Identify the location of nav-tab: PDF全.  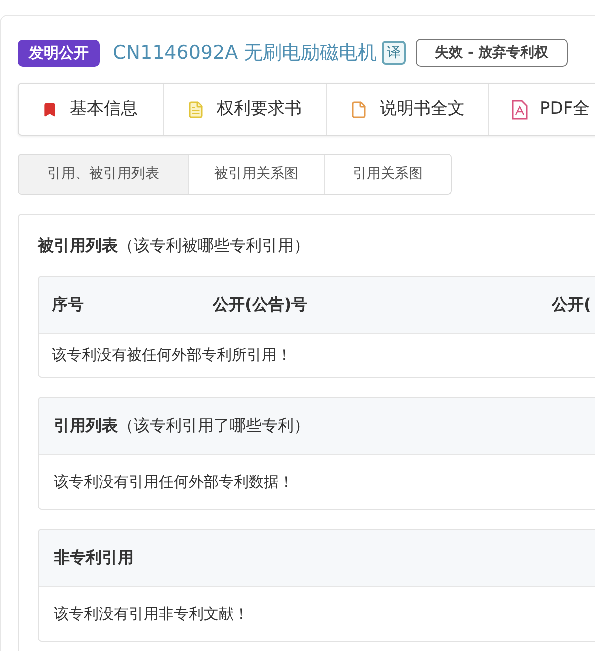
(541, 109).